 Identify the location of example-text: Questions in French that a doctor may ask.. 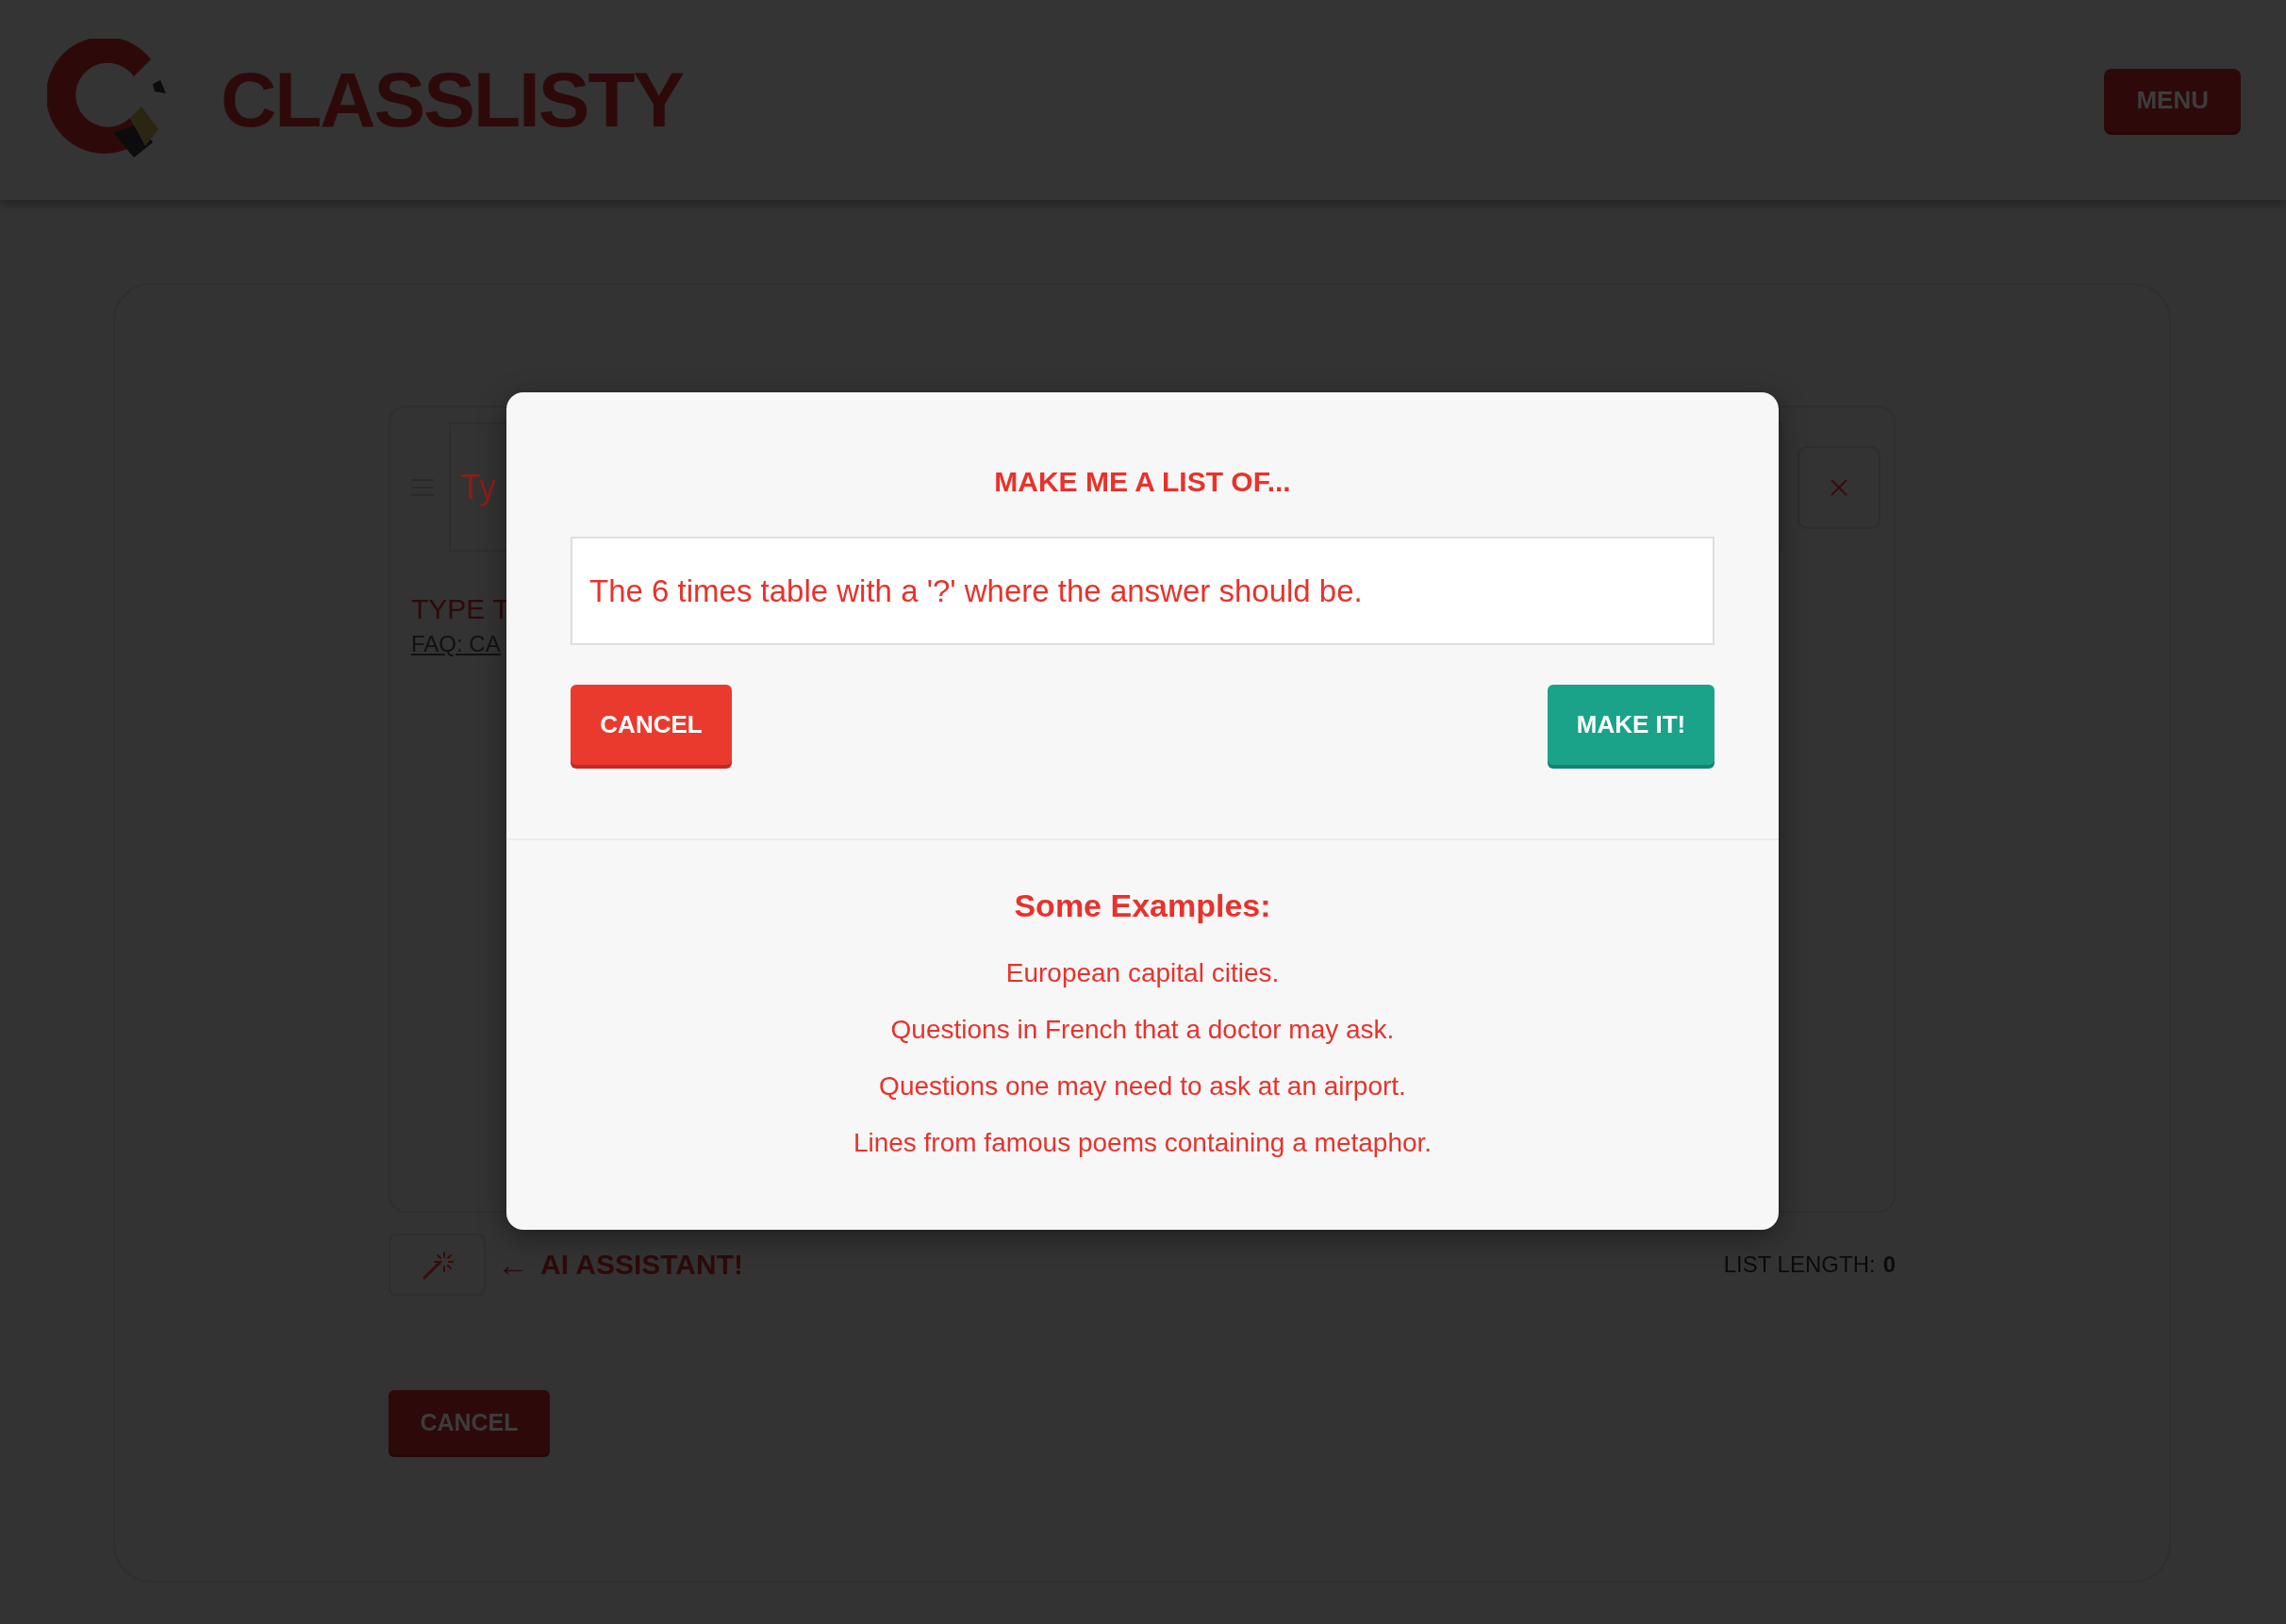
(1142, 1030).